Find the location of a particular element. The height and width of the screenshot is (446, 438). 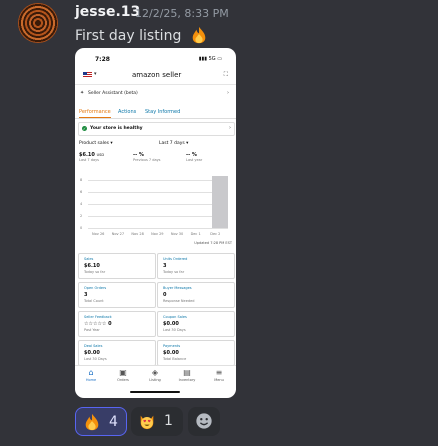

us-flag-icon is located at coordinates (87, 75).